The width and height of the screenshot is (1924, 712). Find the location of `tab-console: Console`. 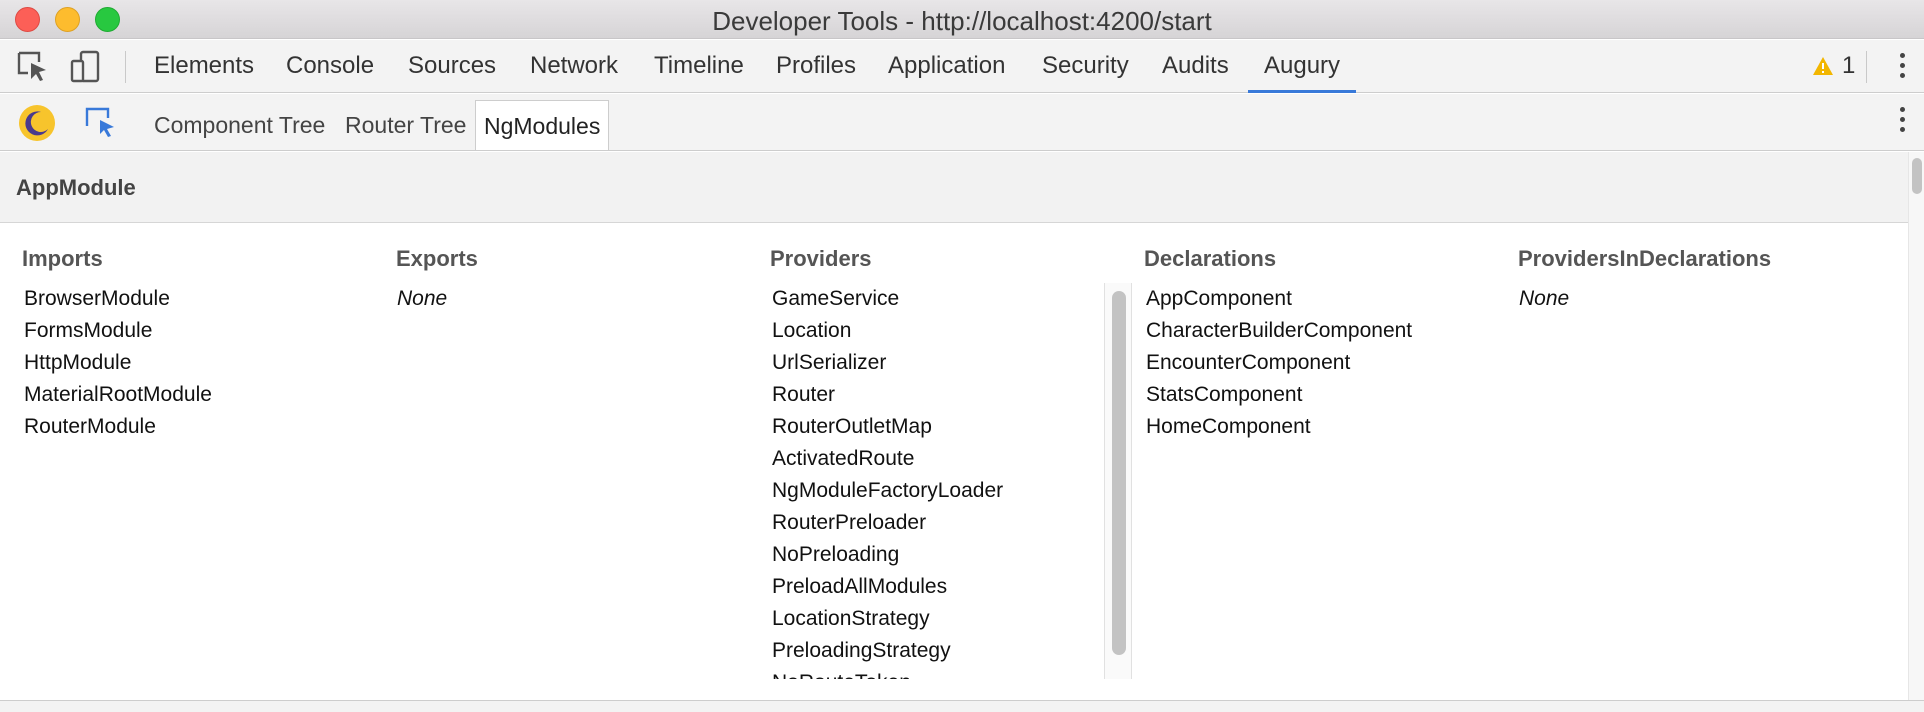

tab-console: Console is located at coordinates (330, 66).